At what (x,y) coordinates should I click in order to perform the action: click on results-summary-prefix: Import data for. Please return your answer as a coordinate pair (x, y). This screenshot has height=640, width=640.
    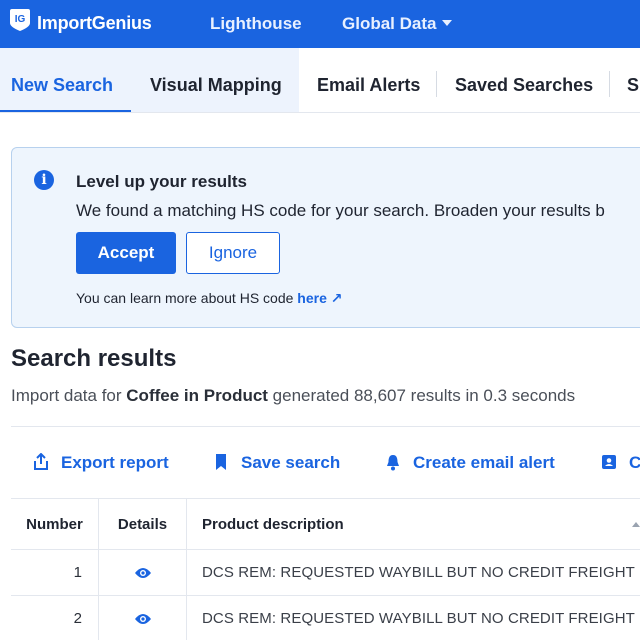
    Looking at the image, I should click on (69, 395).